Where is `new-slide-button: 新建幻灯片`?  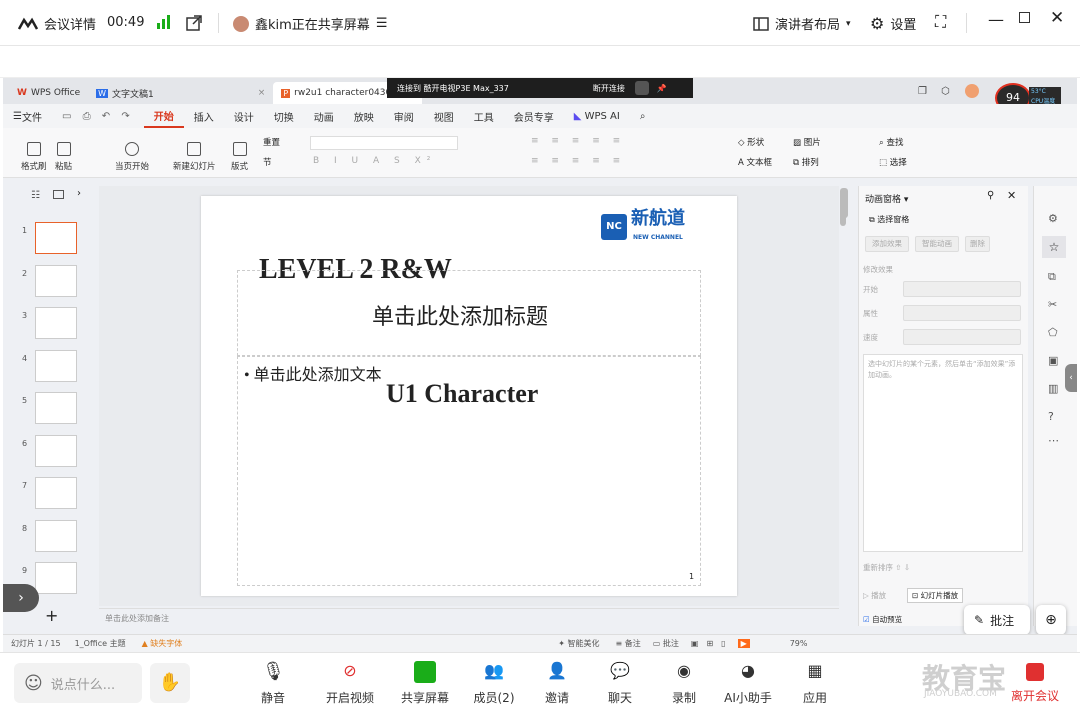
new-slide-button: 新建幻灯片 is located at coordinates (194, 150).